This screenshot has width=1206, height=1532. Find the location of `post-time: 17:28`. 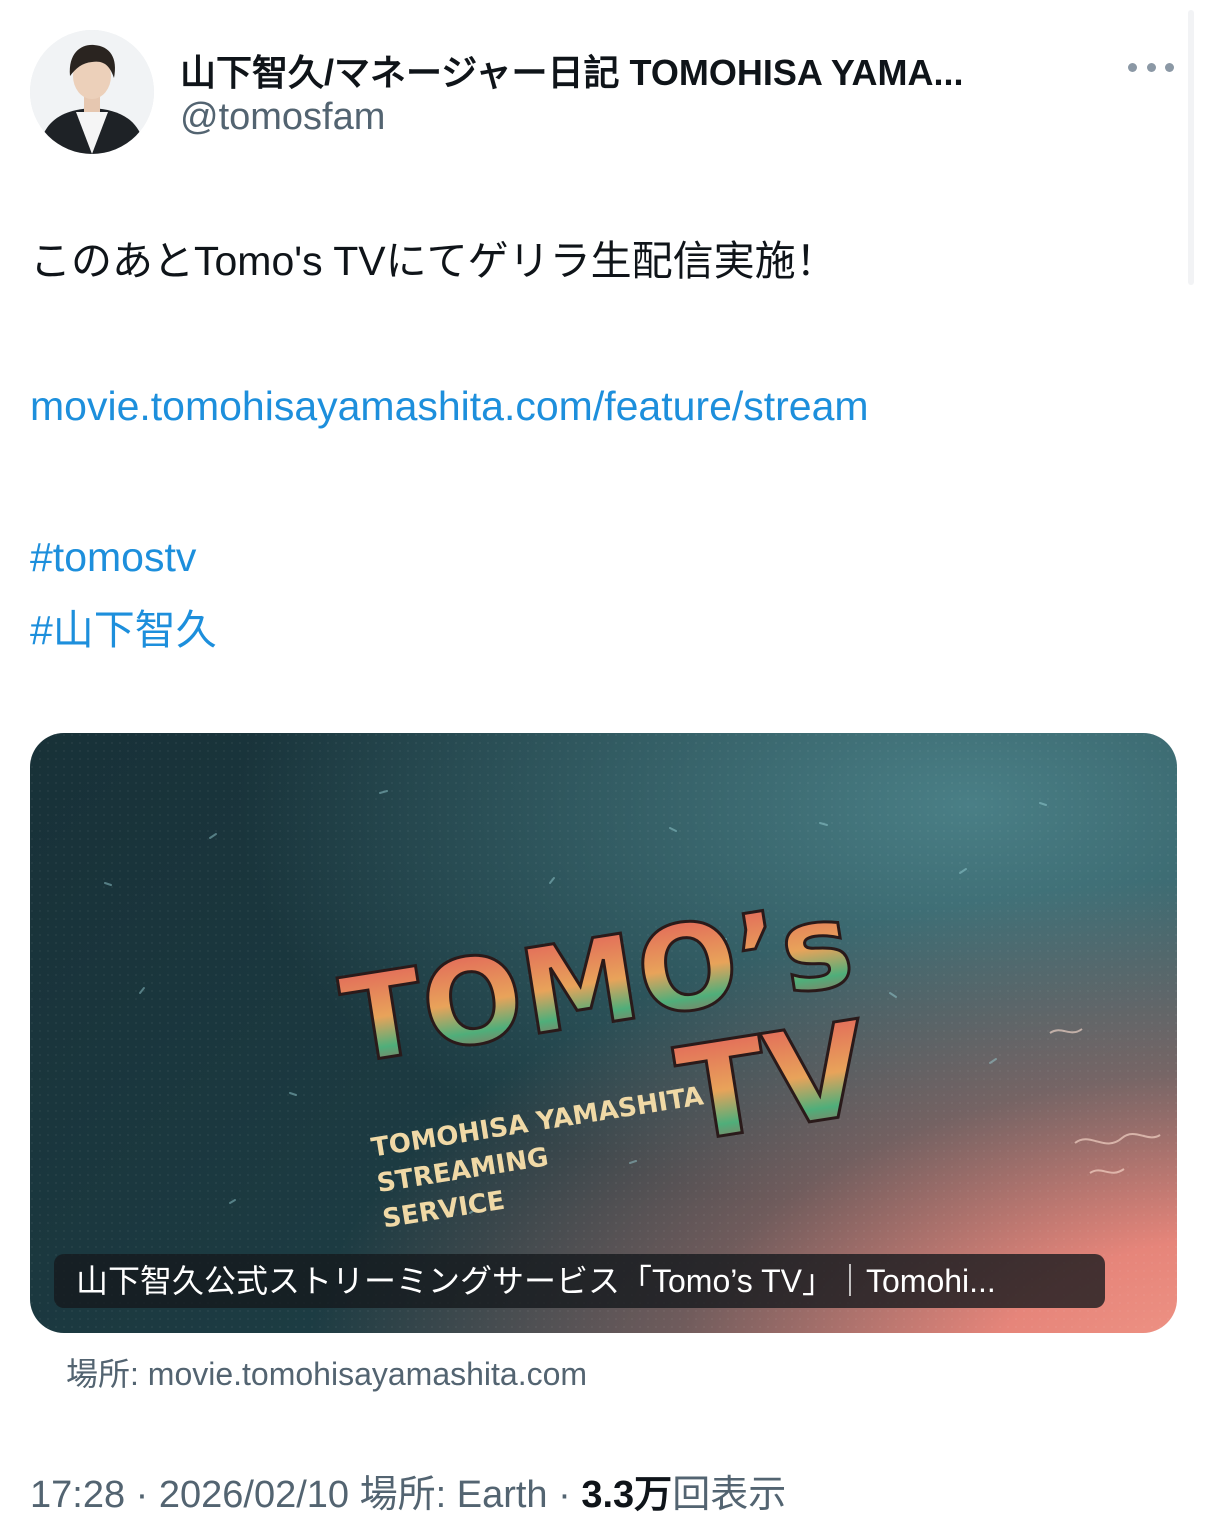

post-time: 17:28 is located at coordinates (77, 1495).